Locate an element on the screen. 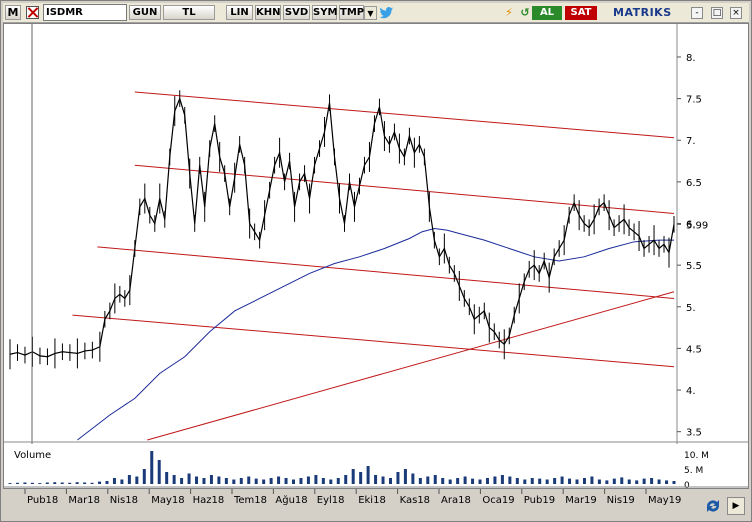 This screenshot has width=752, height=522. y-tick-label: 8. is located at coordinates (691, 58).